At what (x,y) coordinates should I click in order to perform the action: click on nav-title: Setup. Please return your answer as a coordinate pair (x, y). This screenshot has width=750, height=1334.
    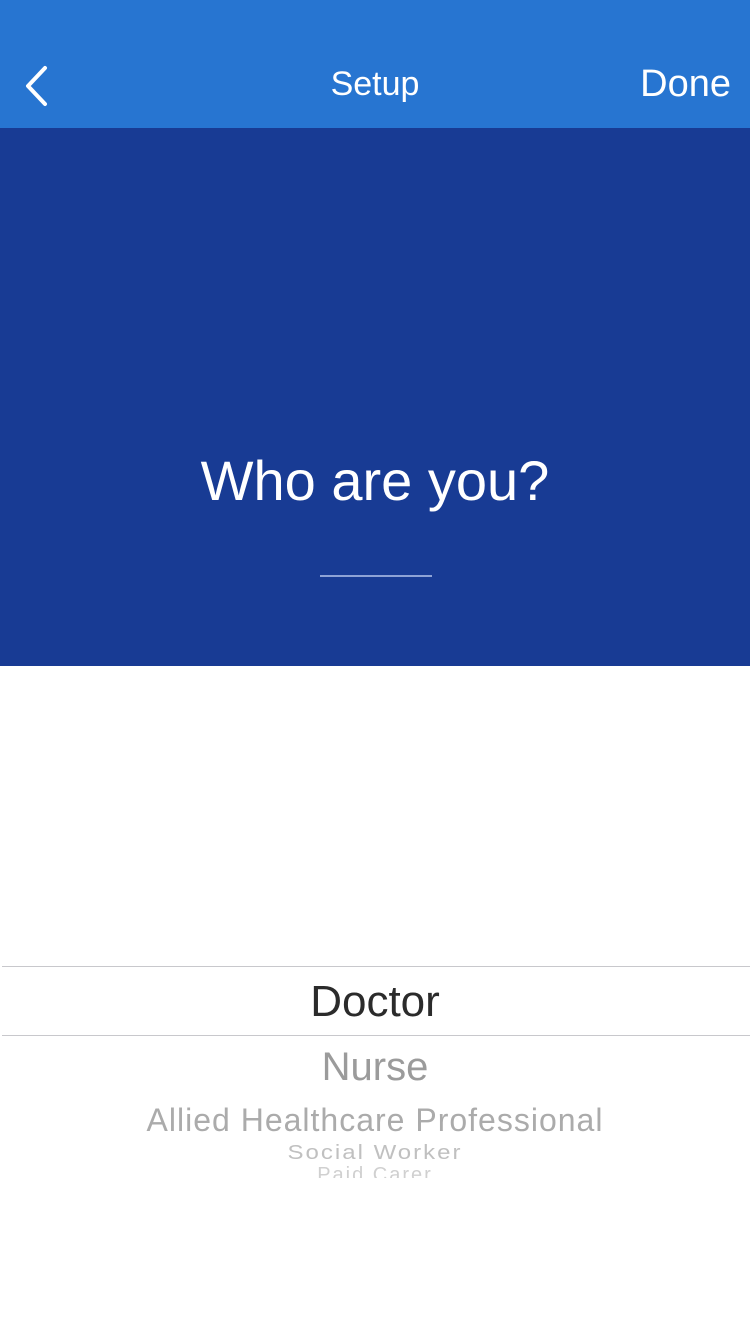
    Looking at the image, I should click on (375, 84).